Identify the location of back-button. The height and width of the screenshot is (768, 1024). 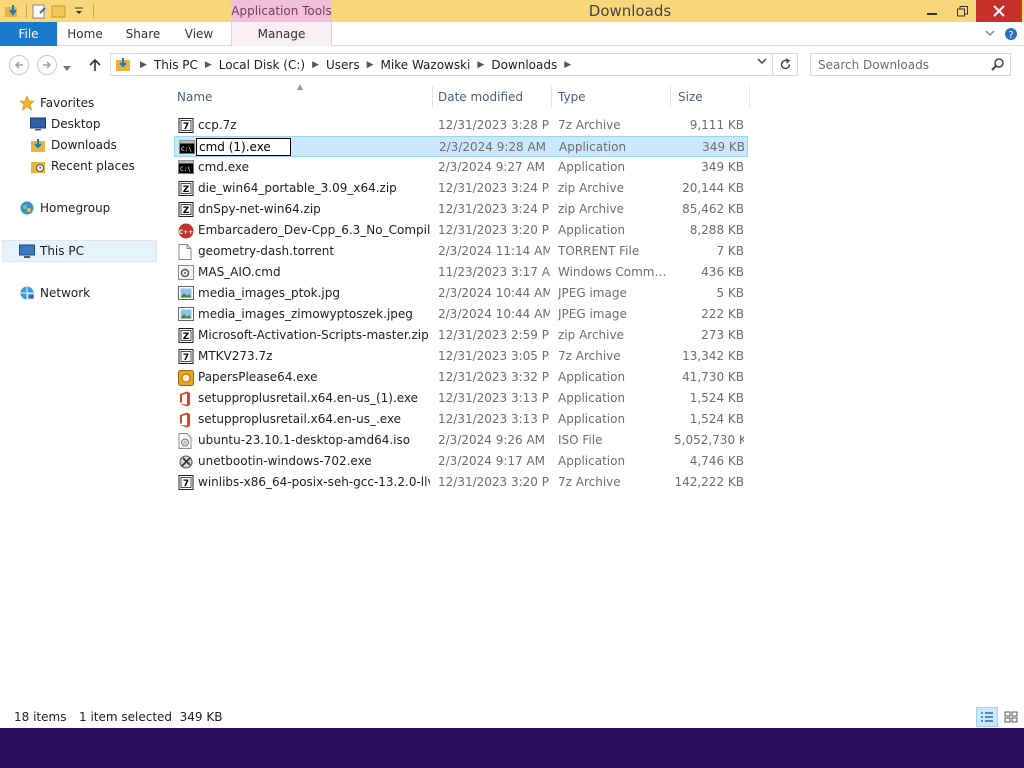
(19, 65).